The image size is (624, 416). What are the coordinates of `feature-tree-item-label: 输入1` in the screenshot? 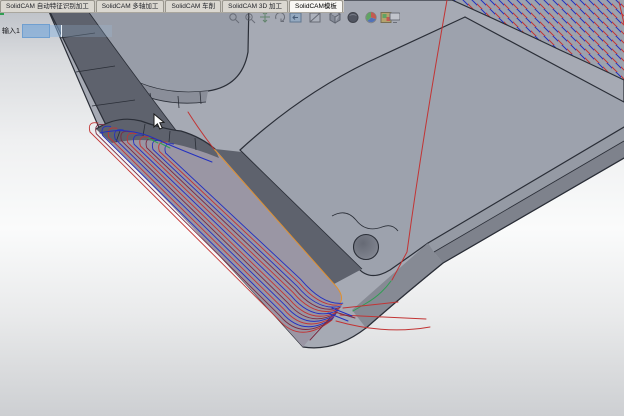 It's located at (11, 31).